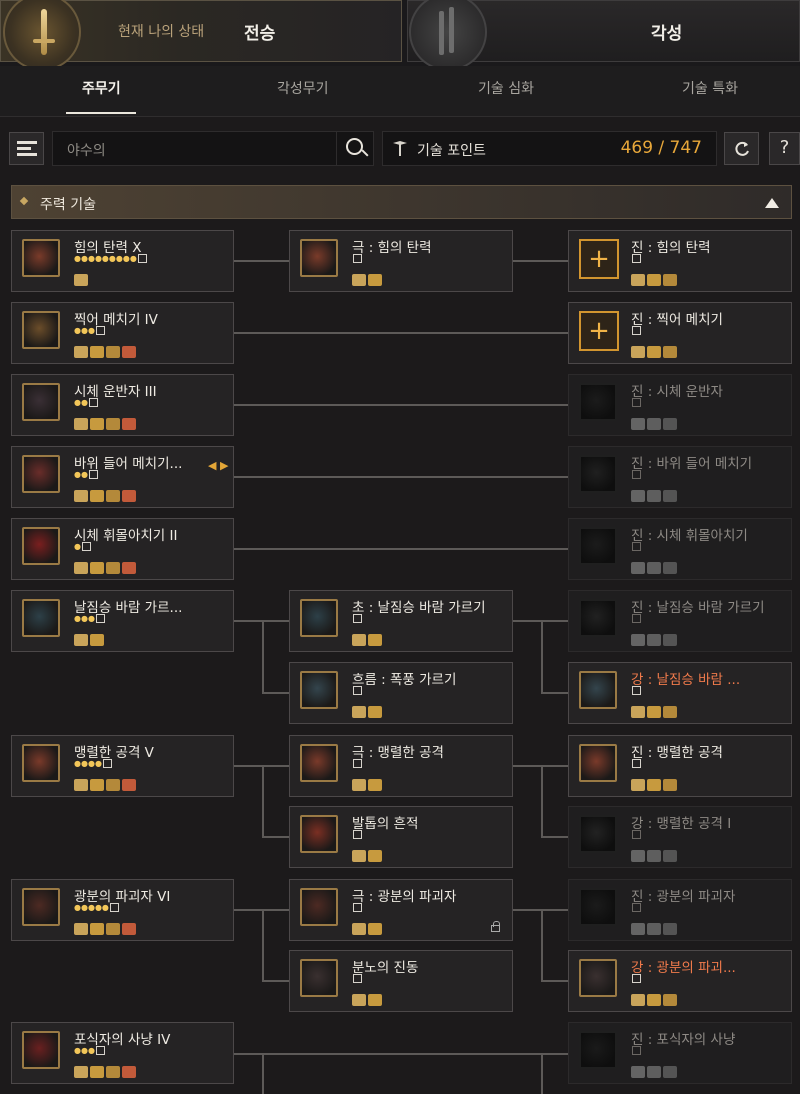 The image size is (800, 1094). What do you see at coordinates (680, 405) in the screenshot?
I see `skill-card: 진 : 시체 운반자` at bounding box center [680, 405].